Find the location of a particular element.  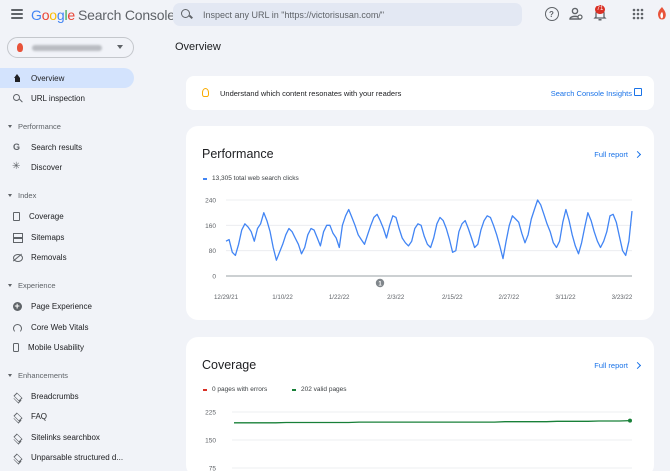

section-toggle-index: Index is located at coordinates (18, 195).